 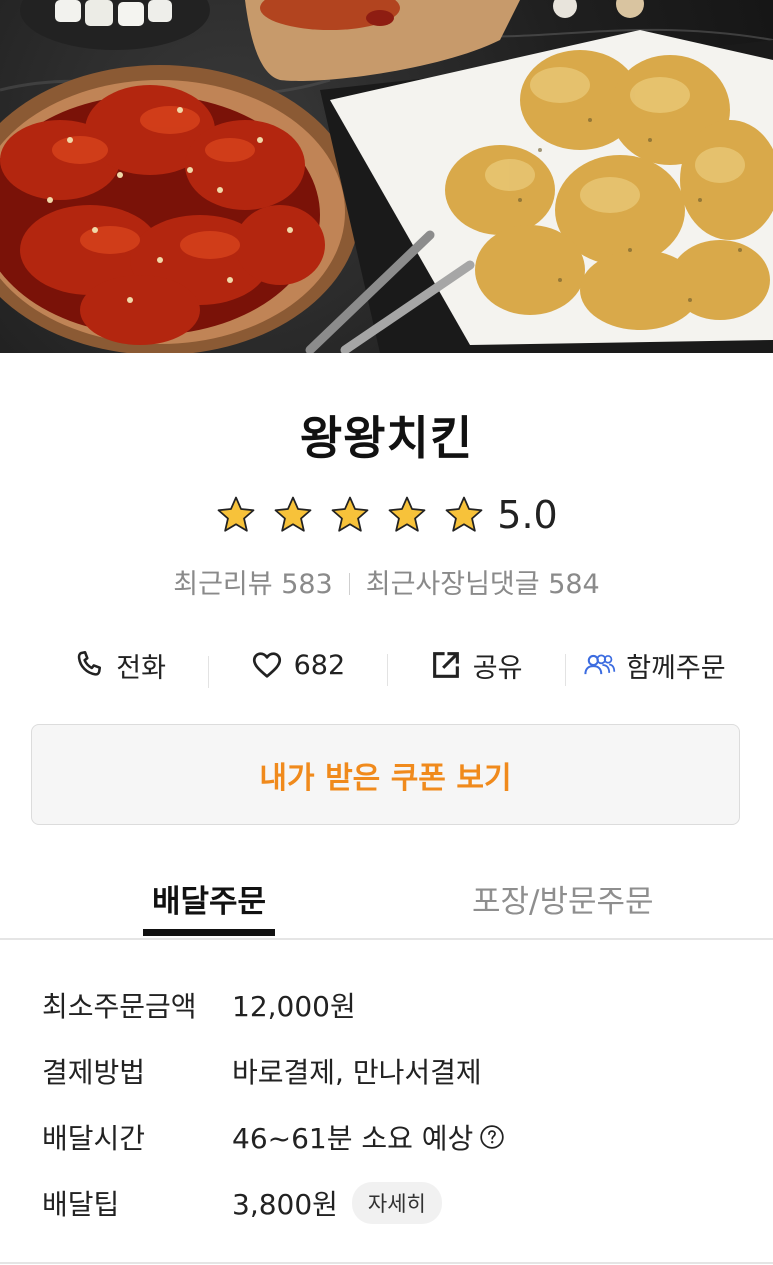 I want to click on delivery-time-value-wrap: 46~61분 소요 예상, so click(x=368, y=1137).